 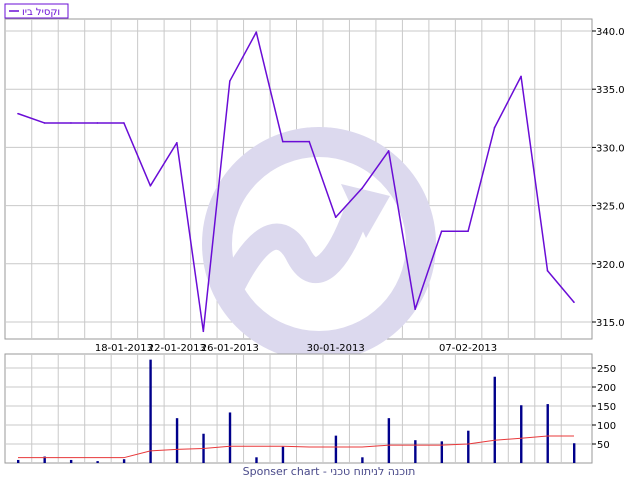 What do you see at coordinates (610, 32) in the screenshot?
I see `price-y-tick-label: 340.0` at bounding box center [610, 32].